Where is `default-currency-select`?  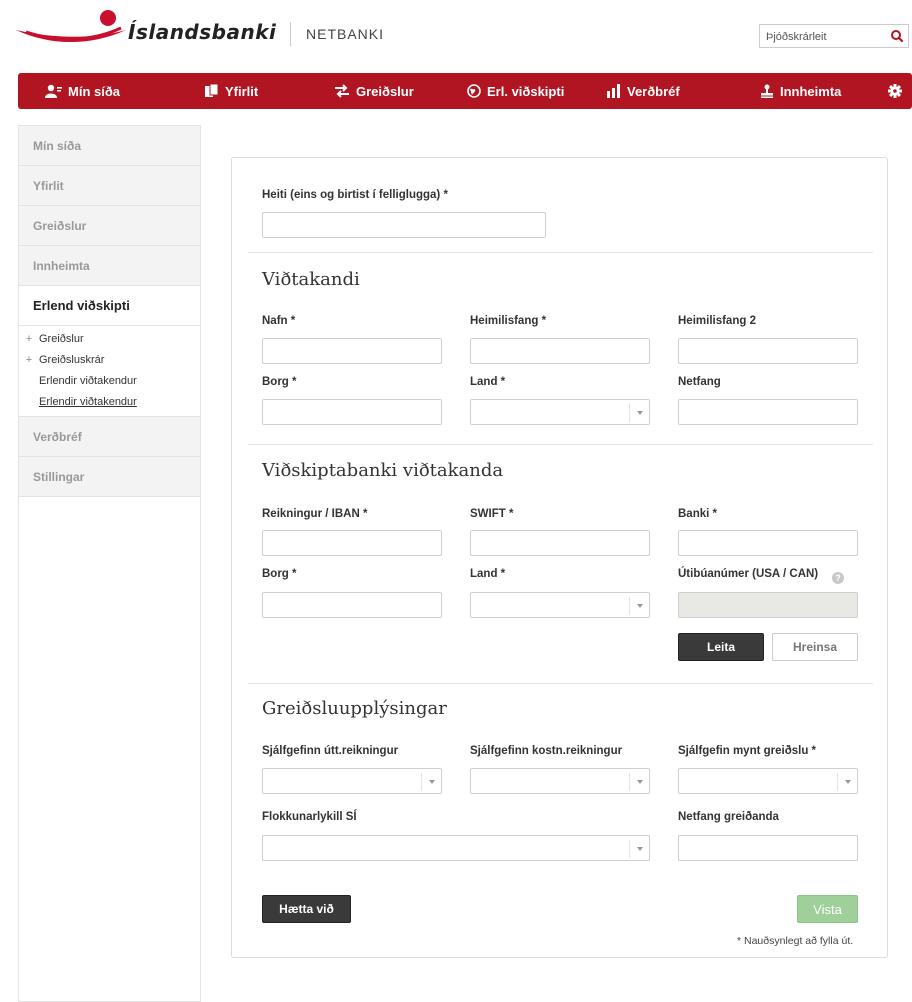 default-currency-select is located at coordinates (768, 781).